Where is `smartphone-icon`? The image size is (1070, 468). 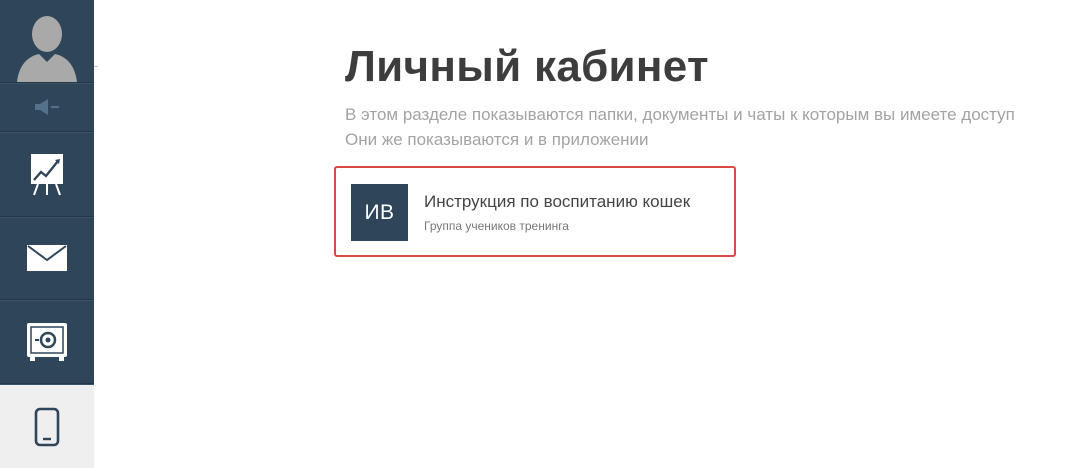
smartphone-icon is located at coordinates (47, 426).